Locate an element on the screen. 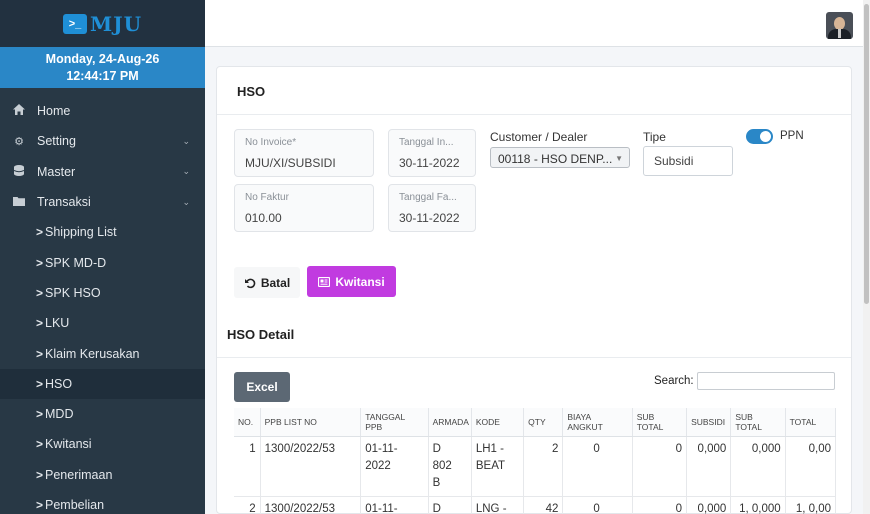  cell-armada: D 802 B is located at coordinates (450, 466).